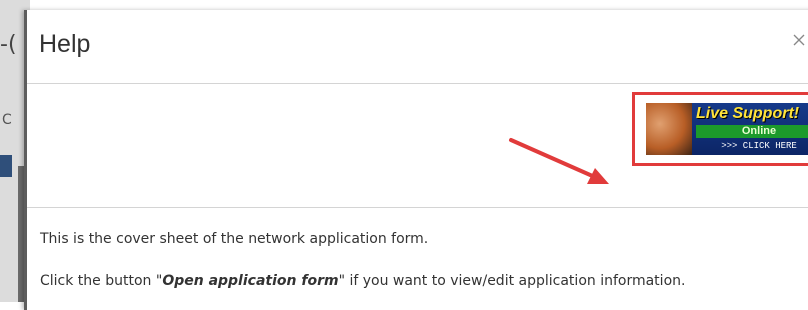 The image size is (808, 310). Describe the element at coordinates (799, 40) in the screenshot. I see `close-icon` at that location.